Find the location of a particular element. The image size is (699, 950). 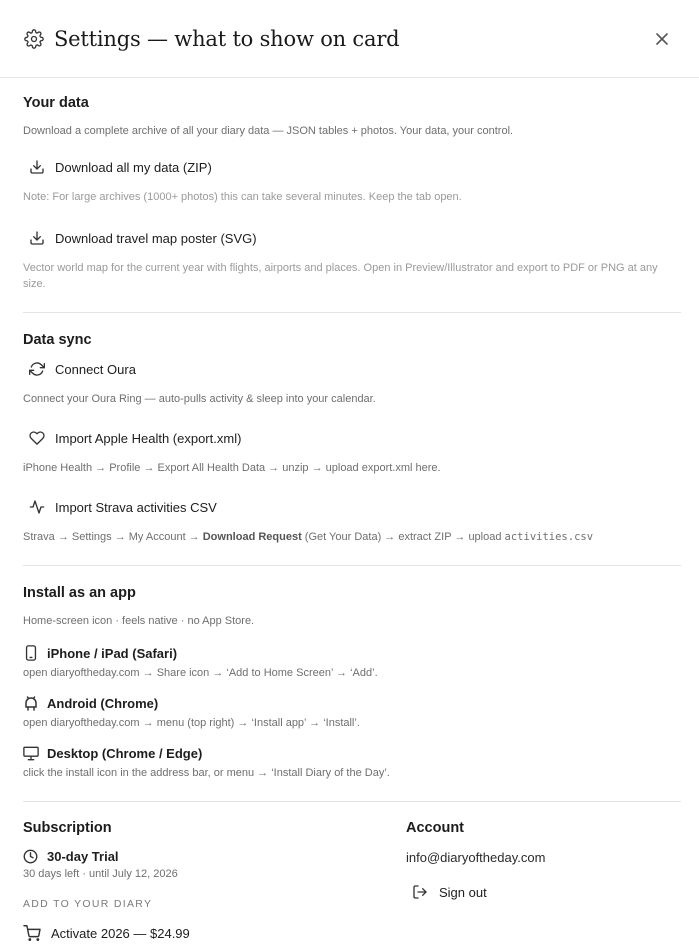

strava-desc-code: activities.csv is located at coordinates (549, 537).